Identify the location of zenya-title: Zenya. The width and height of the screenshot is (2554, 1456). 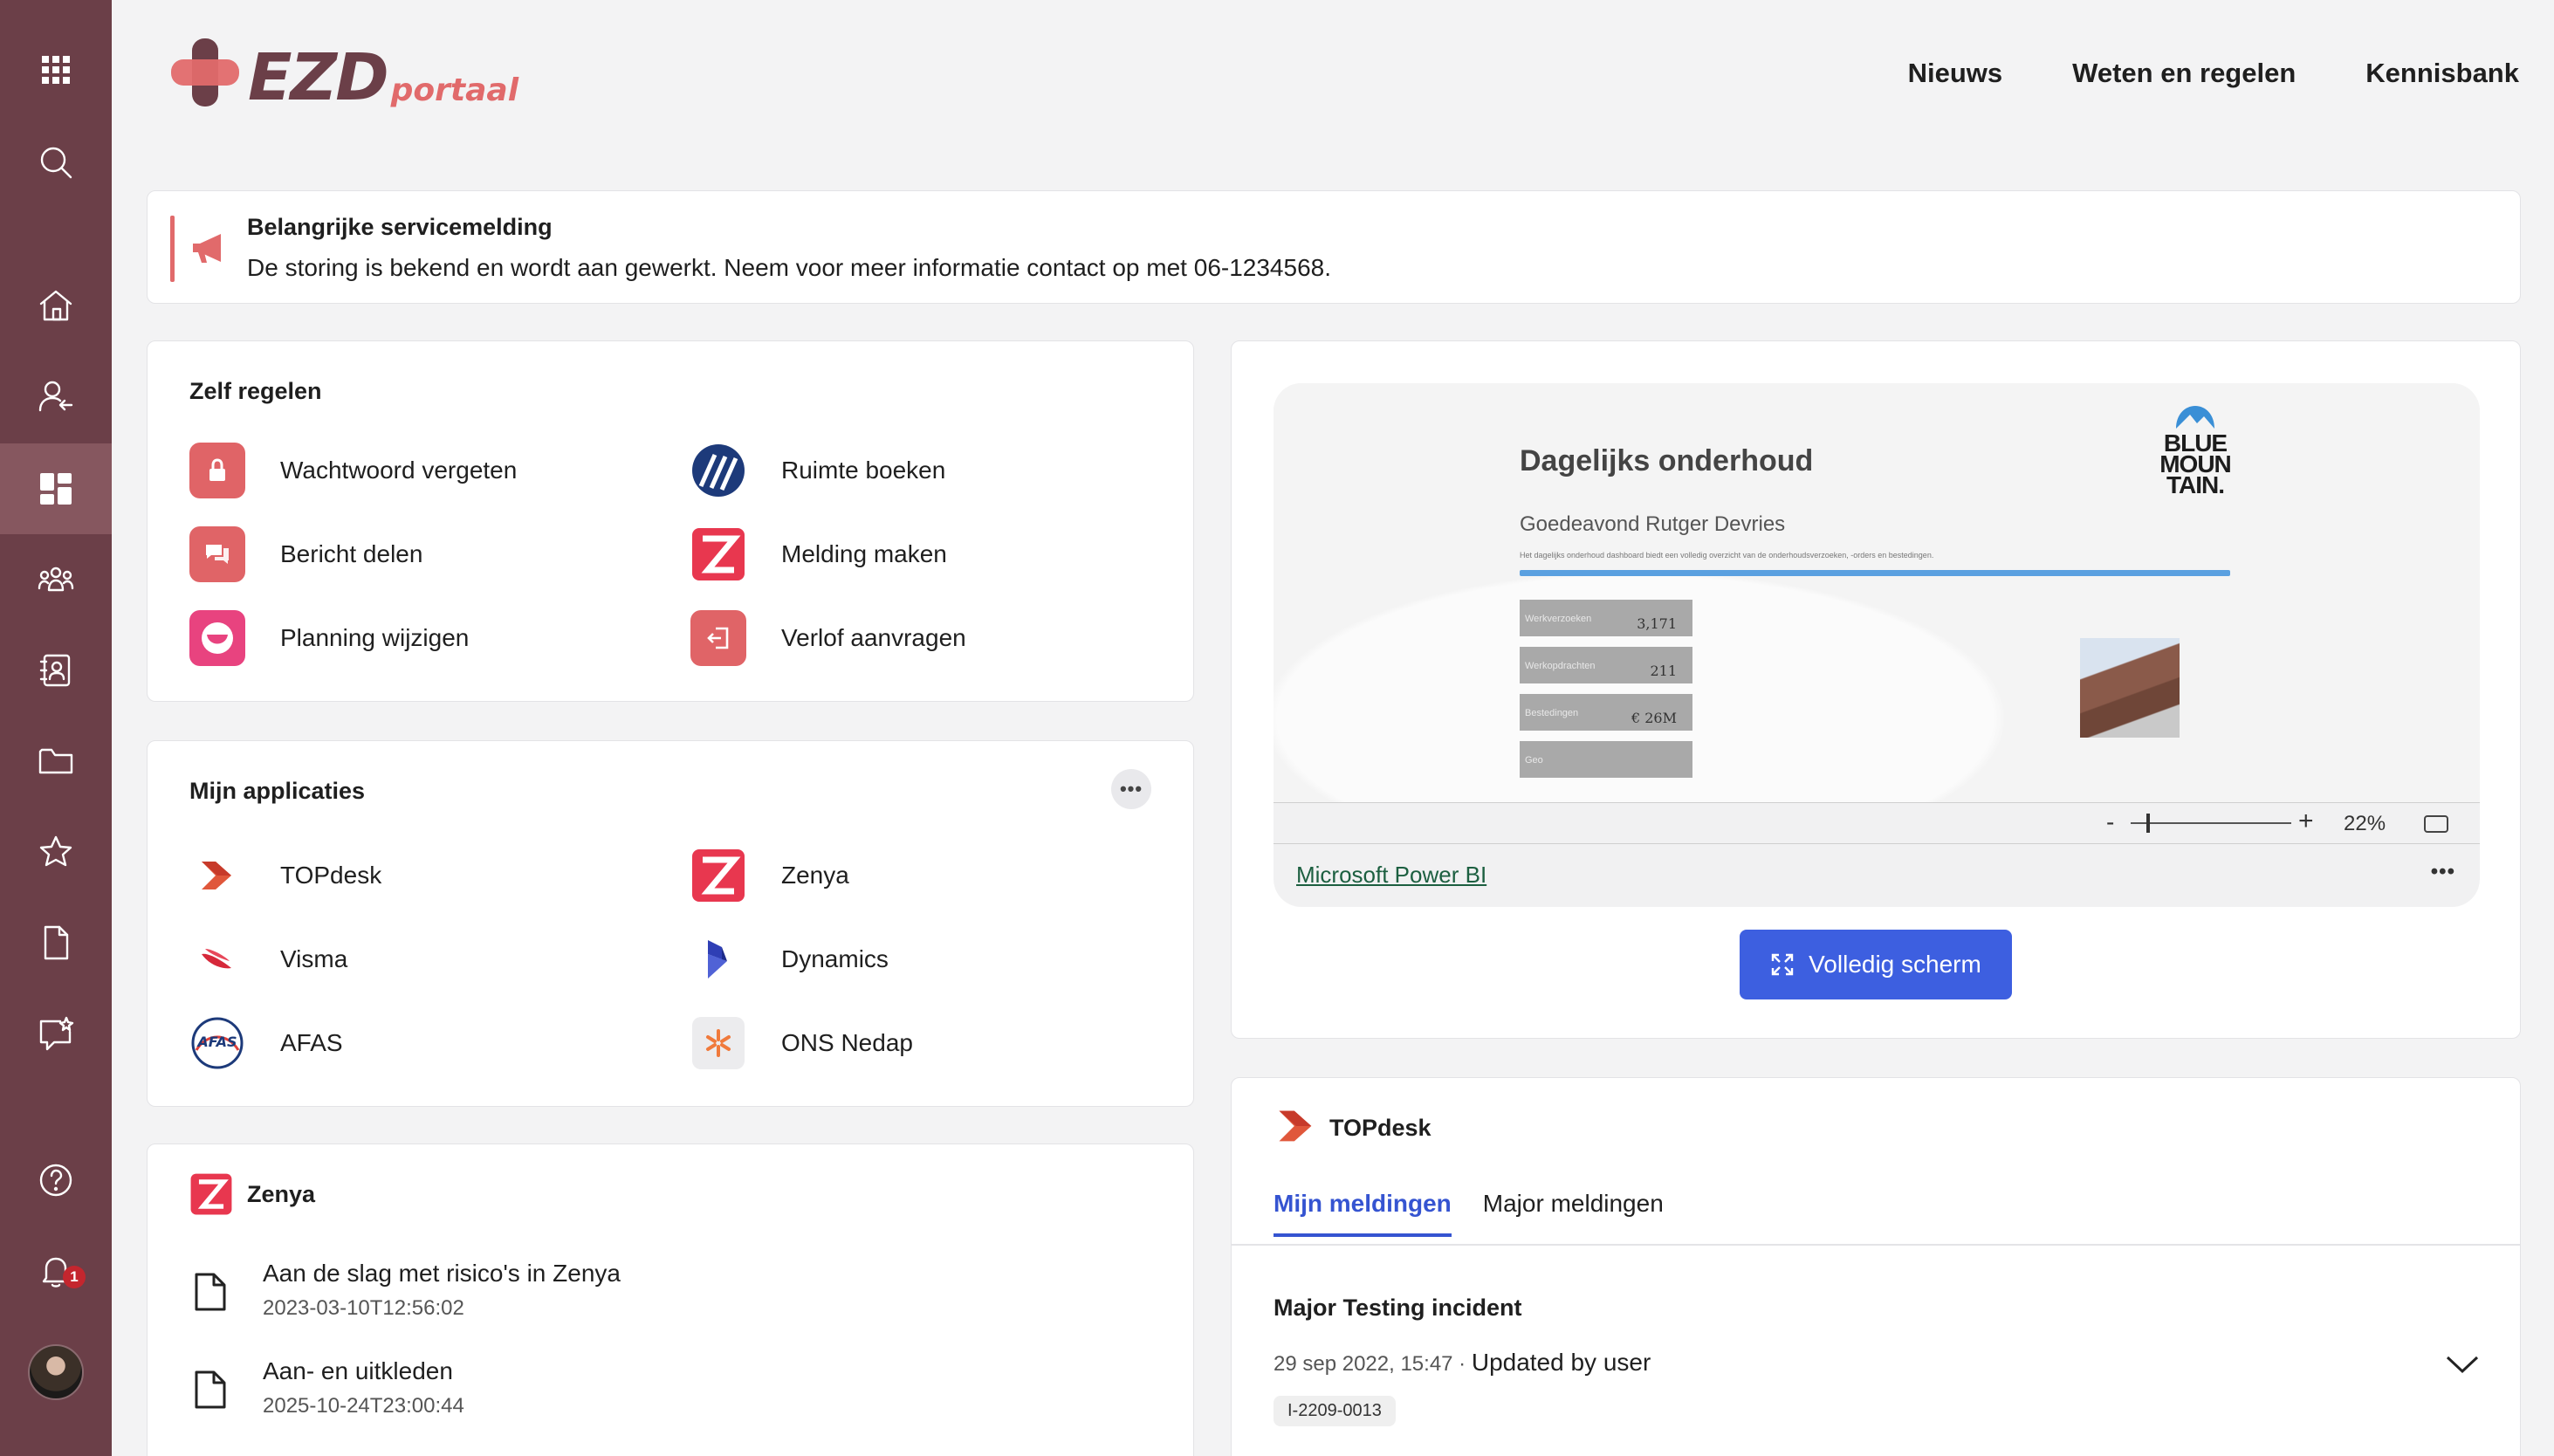
(281, 1194).